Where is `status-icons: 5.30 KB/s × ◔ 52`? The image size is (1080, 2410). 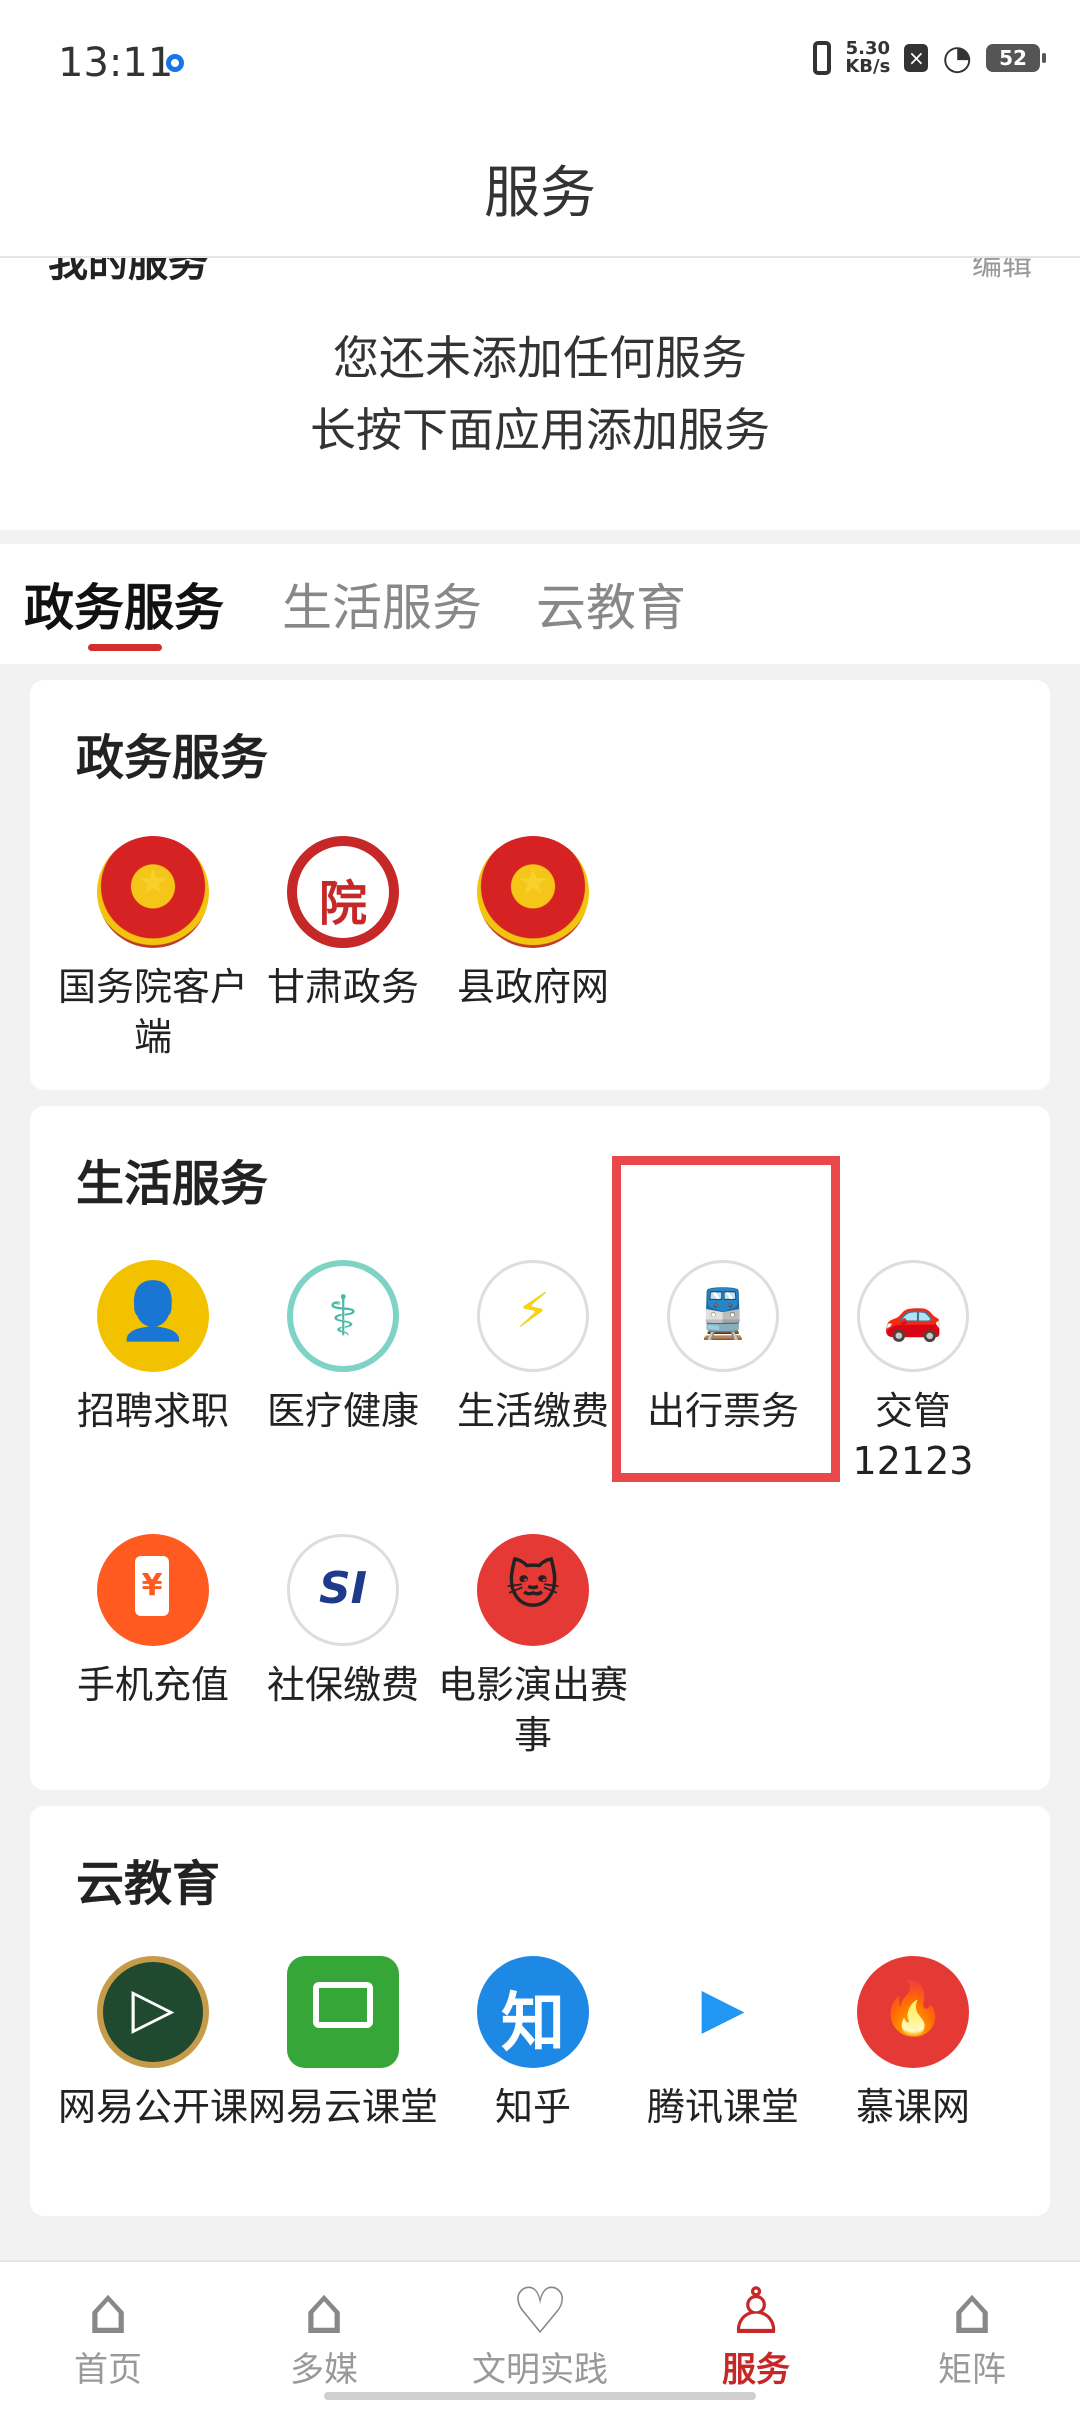
status-icons: 5.30 KB/s × ◔ 52 is located at coordinates (929, 58).